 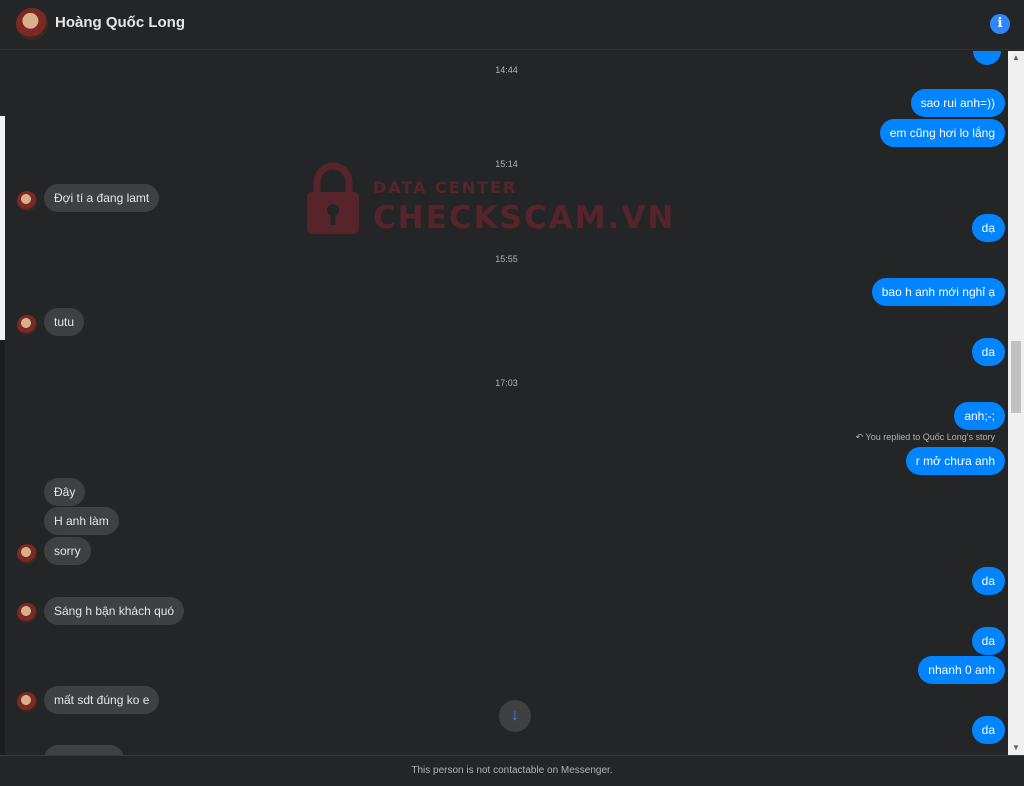 What do you see at coordinates (987, 58) in the screenshot?
I see `message-bubble-outgoing-partial` at bounding box center [987, 58].